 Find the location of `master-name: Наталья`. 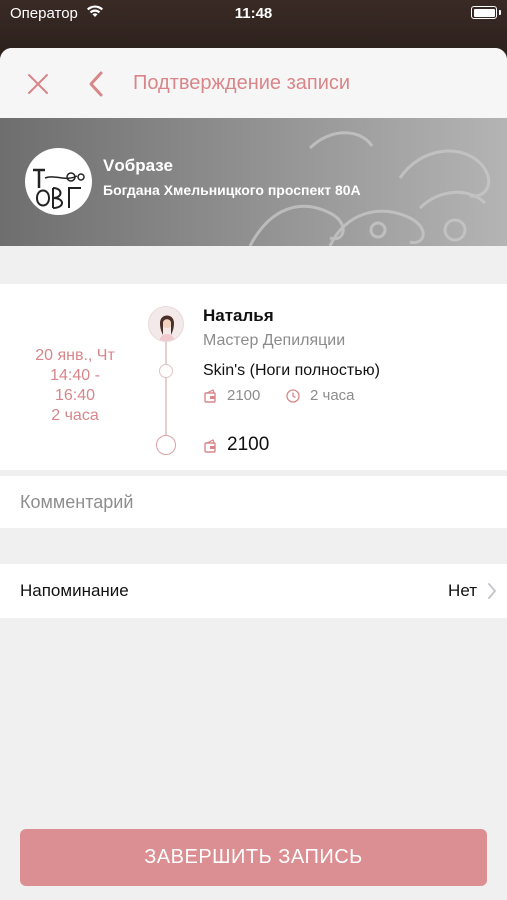

master-name: Наталья is located at coordinates (238, 315).